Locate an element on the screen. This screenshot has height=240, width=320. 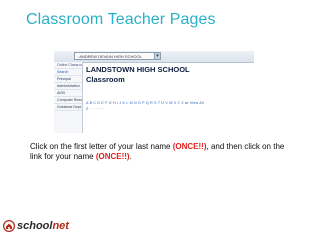
logo-wordmark: schoolnet is located at coordinates (43, 226).